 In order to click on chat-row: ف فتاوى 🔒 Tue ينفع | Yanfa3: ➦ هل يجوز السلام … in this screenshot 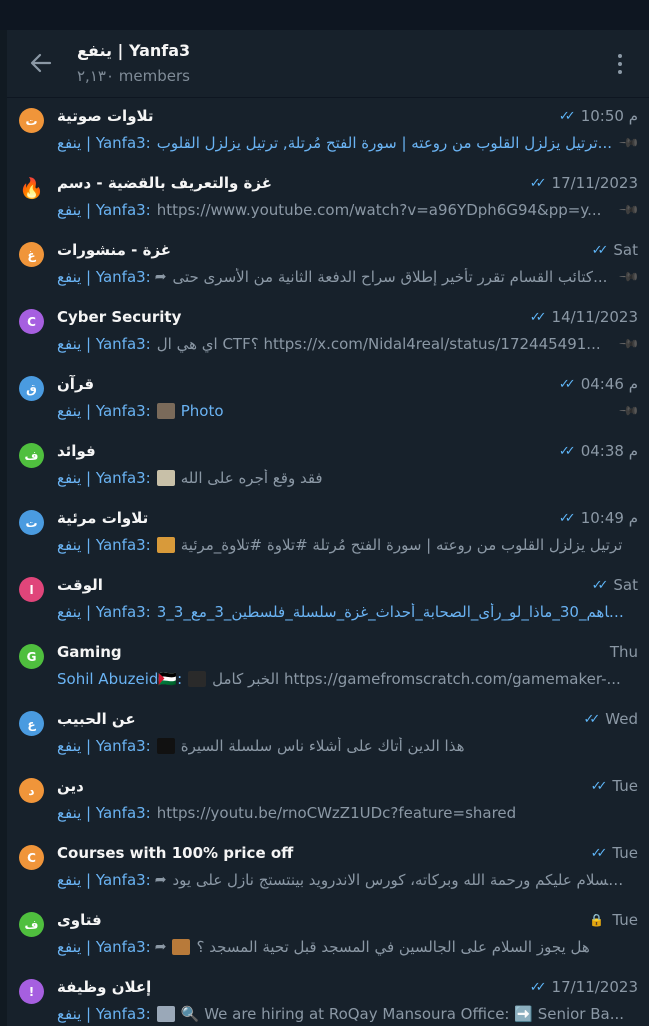, I will do `click(328, 935)`.